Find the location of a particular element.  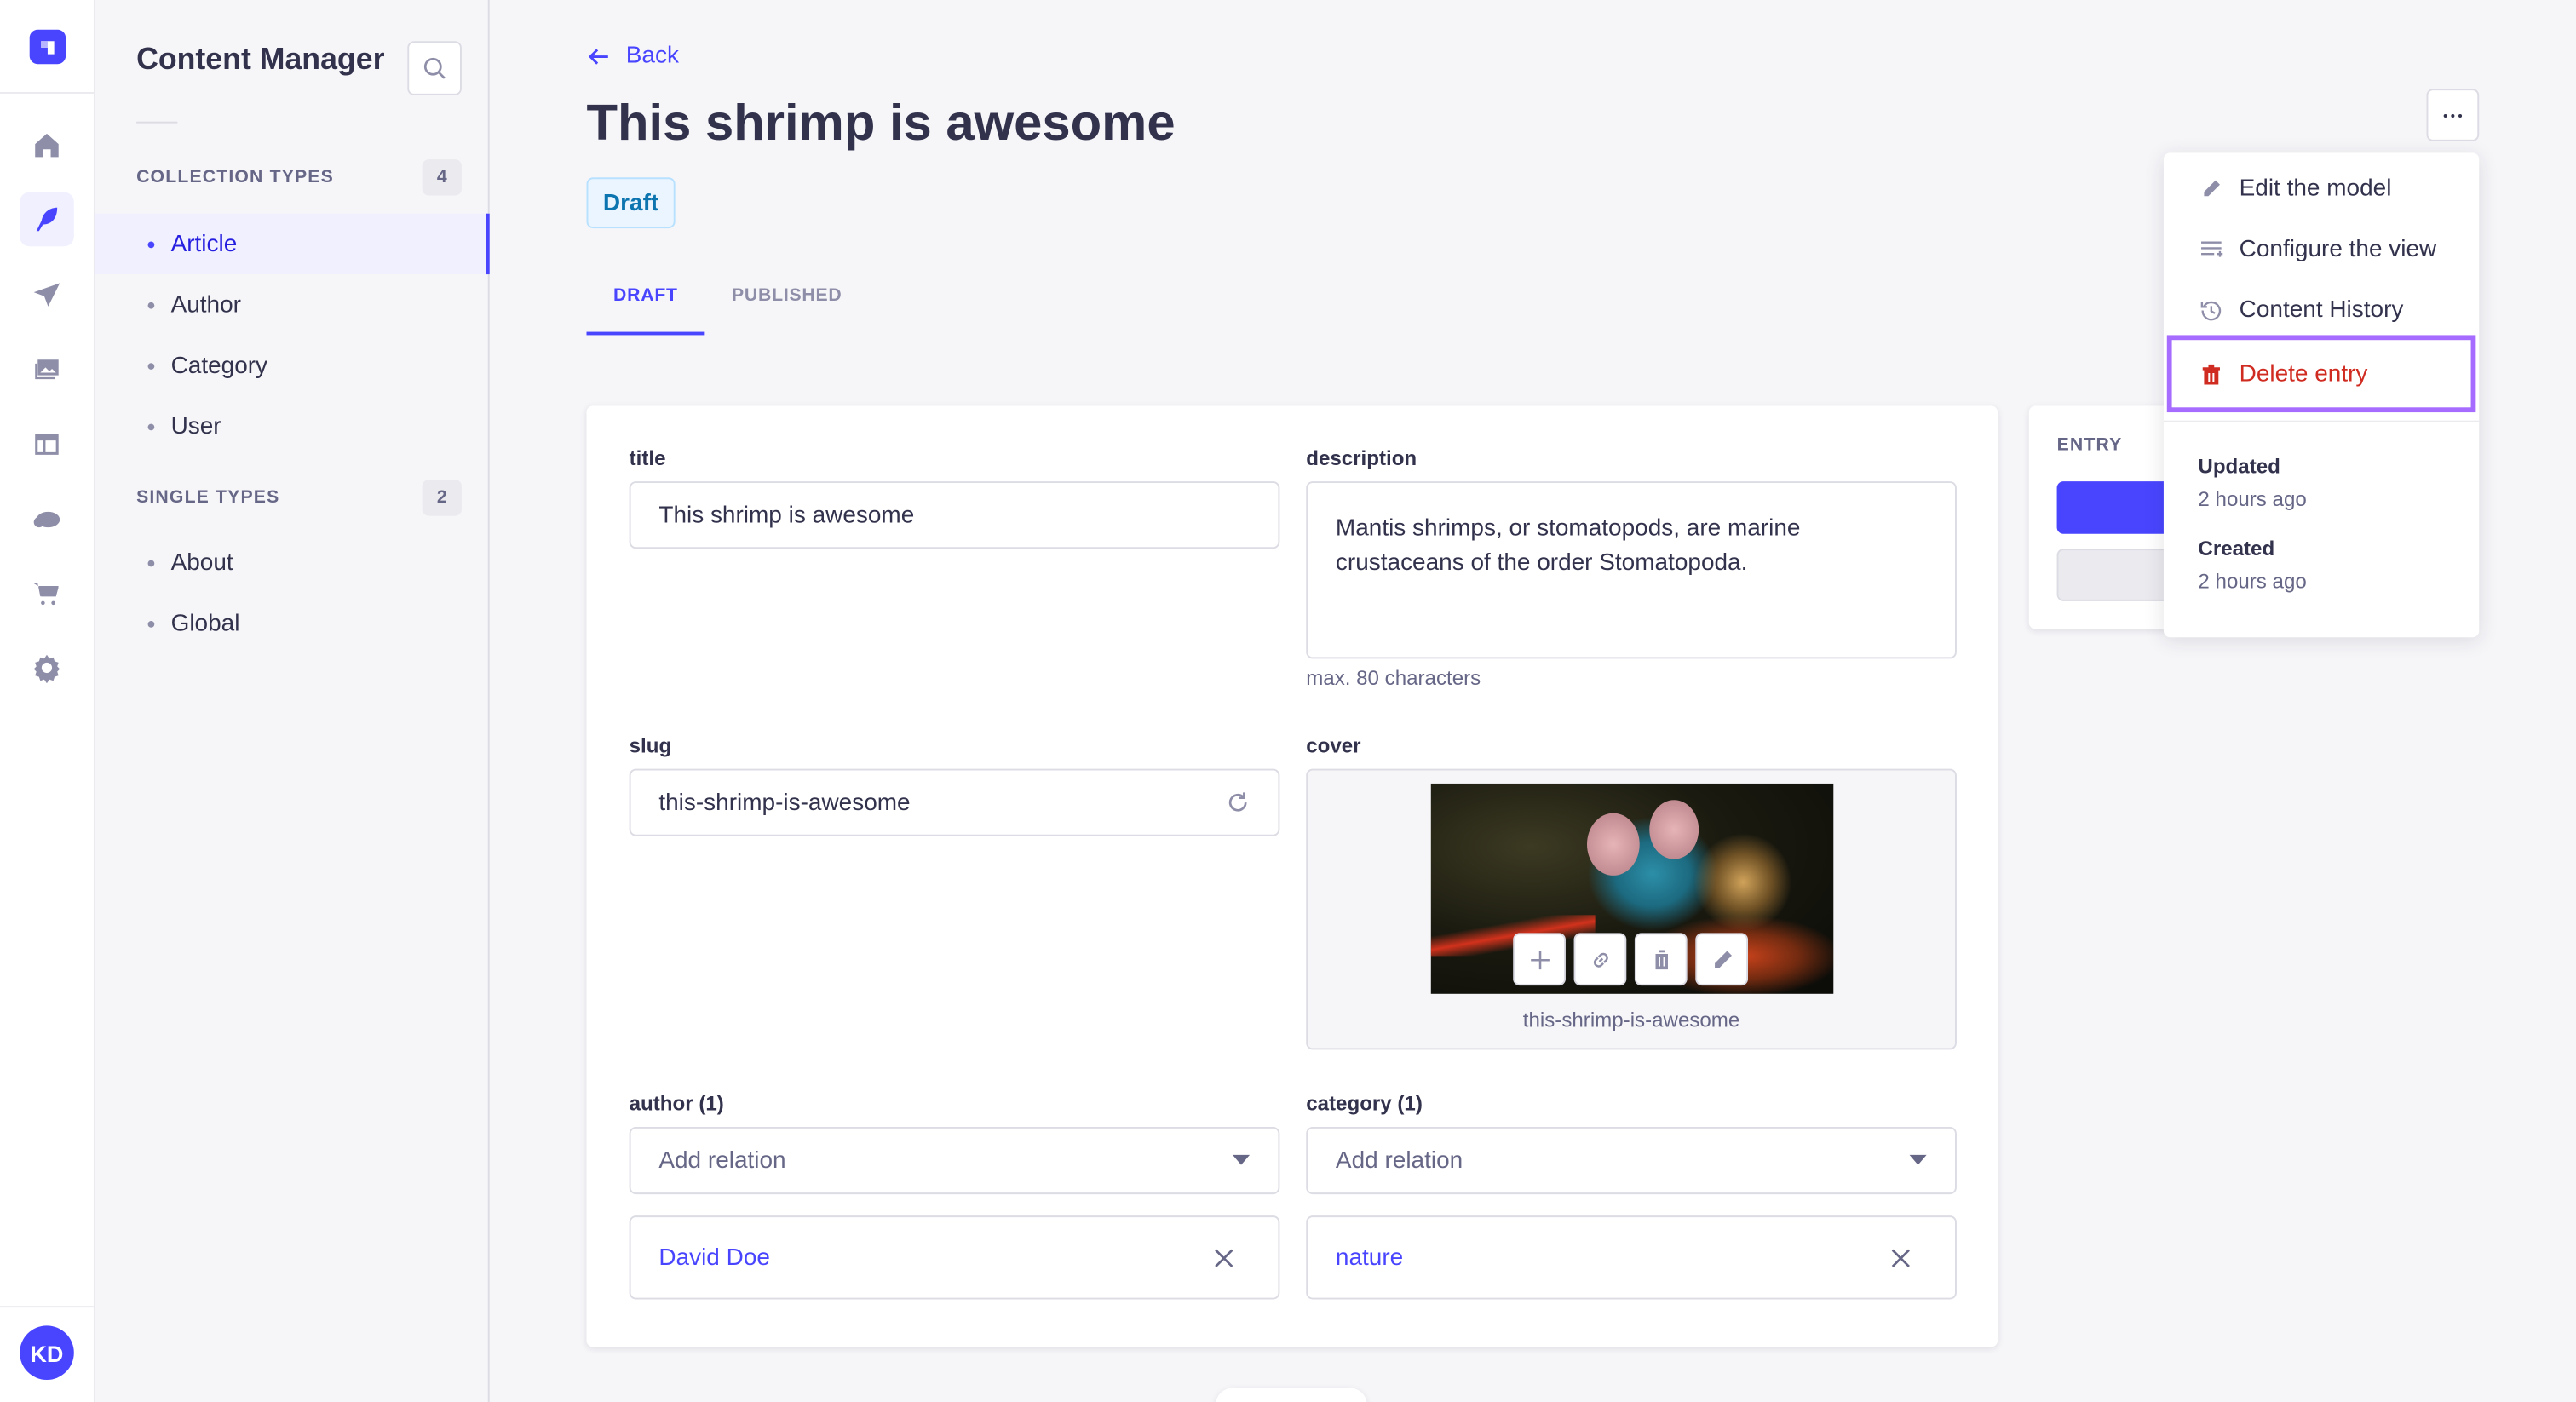

category-relation-item: nature is located at coordinates (1632, 1257).